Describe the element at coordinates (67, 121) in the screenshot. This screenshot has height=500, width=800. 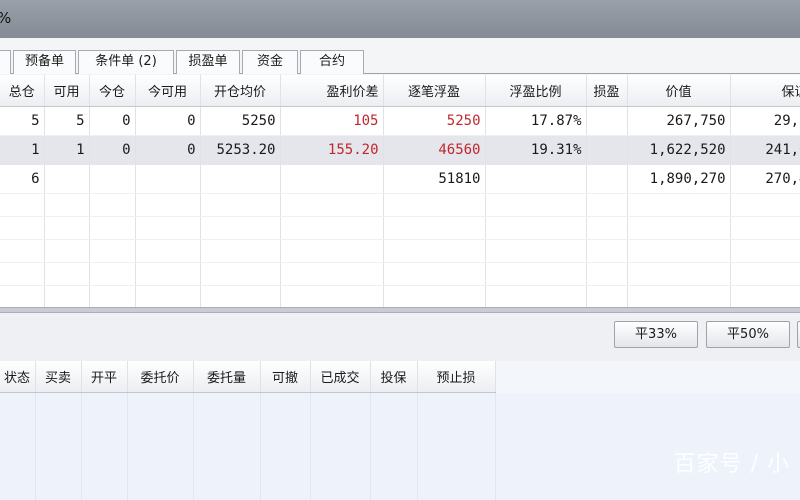
I see `cell-available: 5` at that location.